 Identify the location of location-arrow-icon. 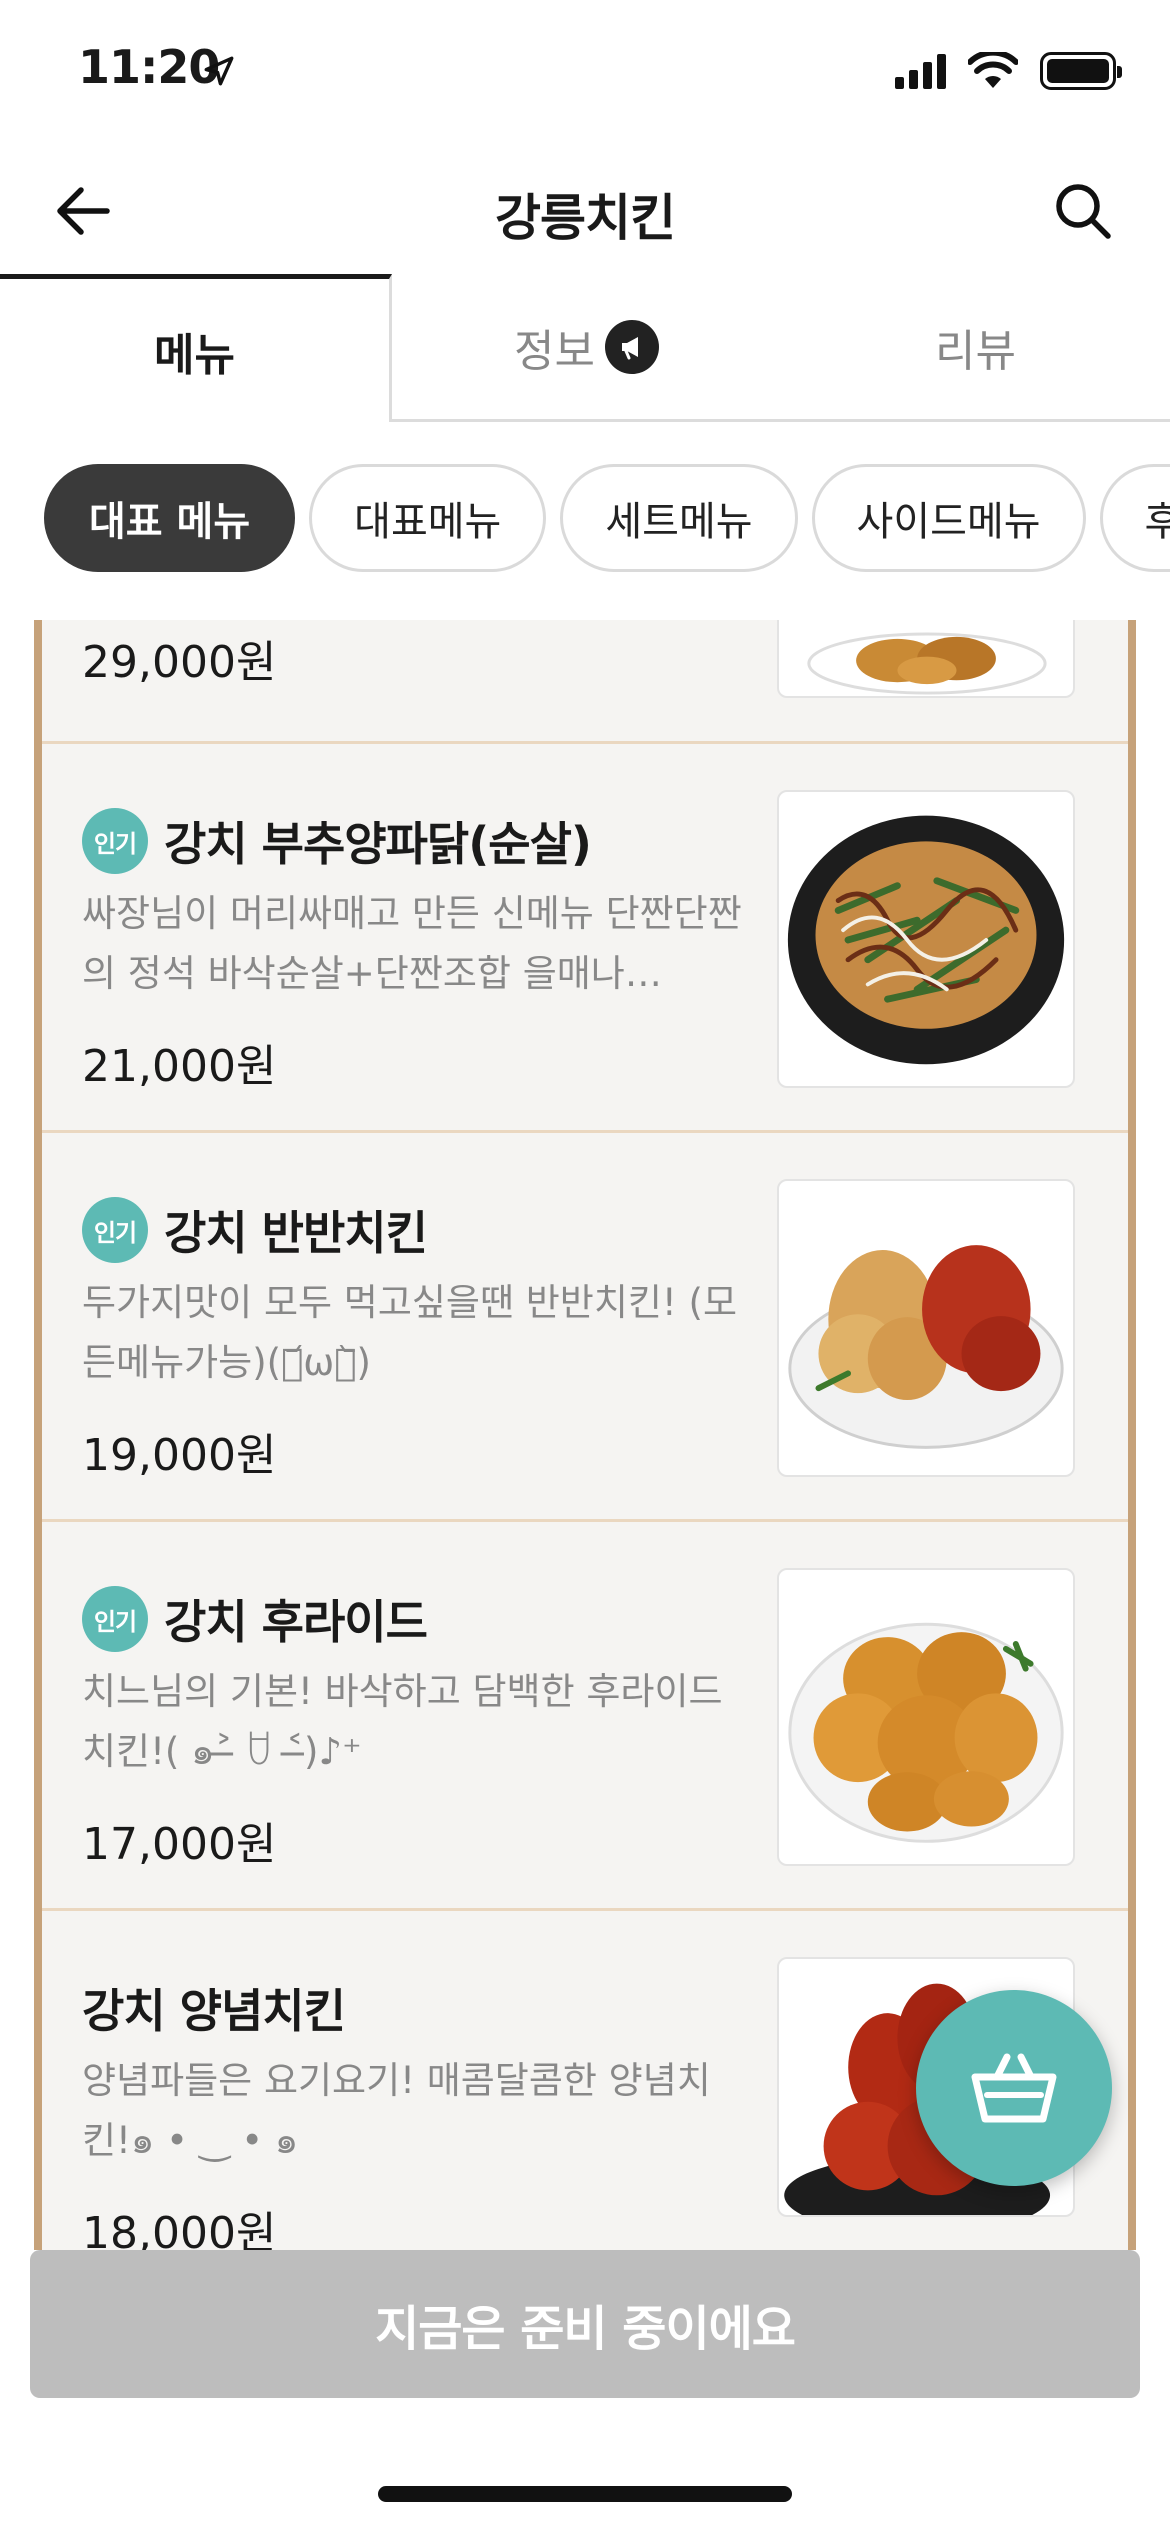
(219, 71).